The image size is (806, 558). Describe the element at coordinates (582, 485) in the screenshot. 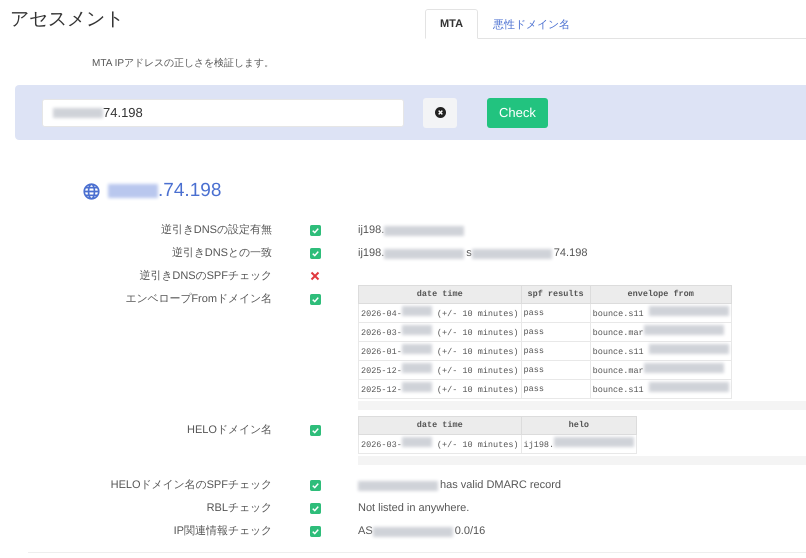

I see `check-result: has valid DMARC record` at that location.